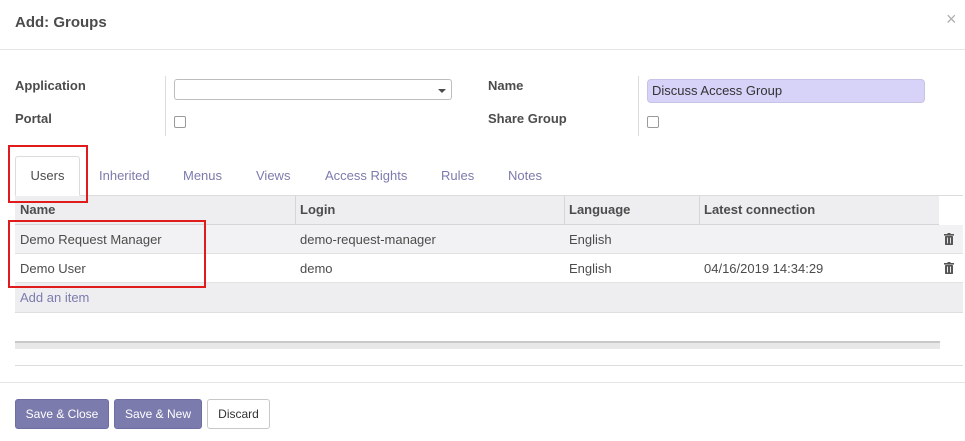 This screenshot has height=441, width=965. I want to click on cell-login: demo-request-manager, so click(368, 239).